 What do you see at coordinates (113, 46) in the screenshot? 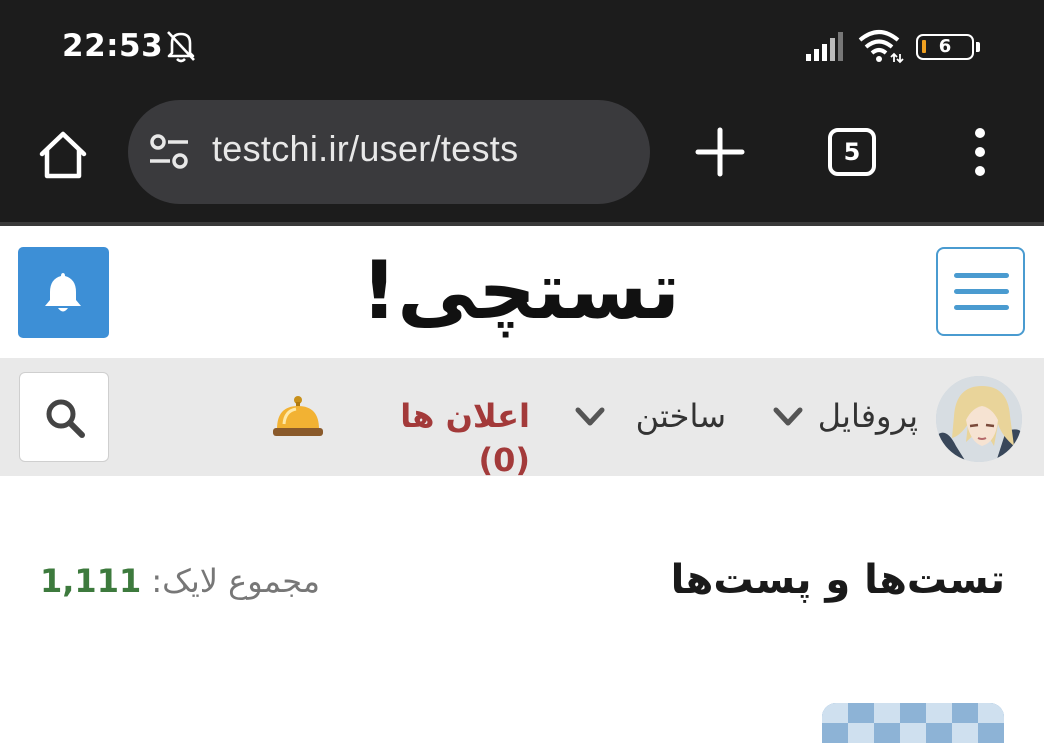
I see `status-time: 22:53` at bounding box center [113, 46].